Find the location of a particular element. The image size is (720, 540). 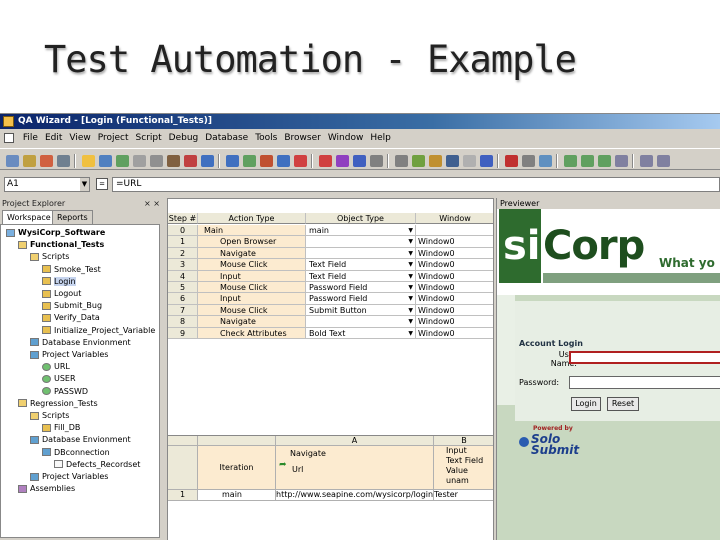

tree-node: Smoke_Test is located at coordinates (71, 270).